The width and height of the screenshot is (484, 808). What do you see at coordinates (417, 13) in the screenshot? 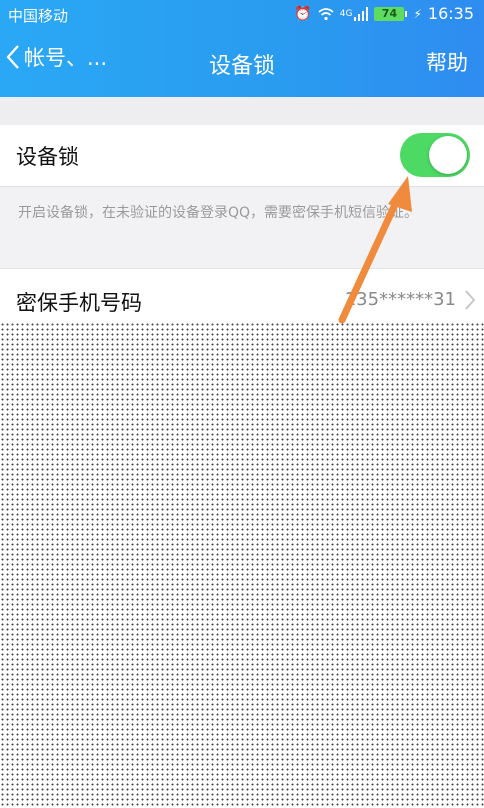
I see `charging-icon: ⚡` at bounding box center [417, 13].